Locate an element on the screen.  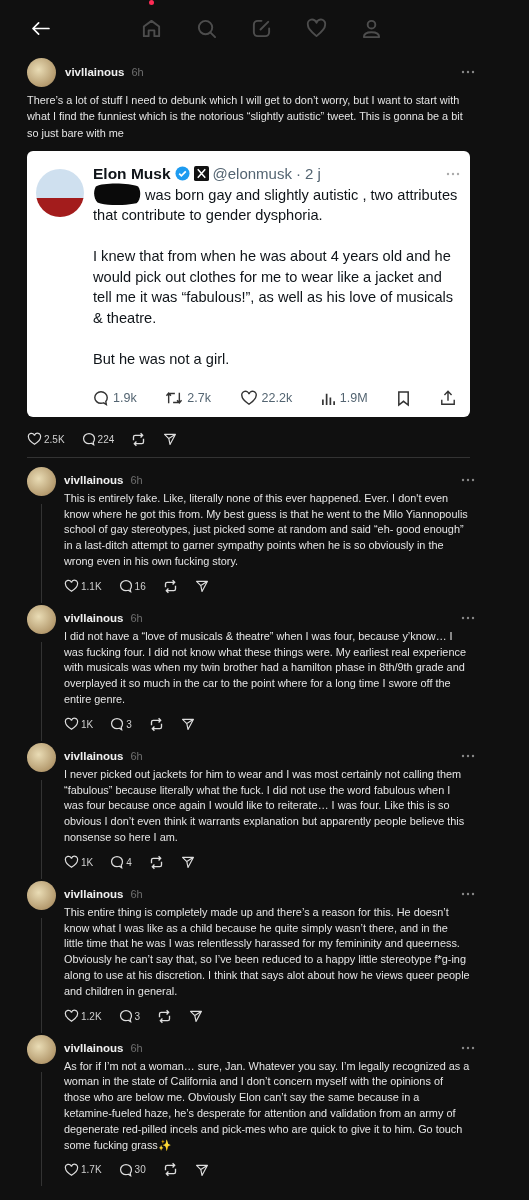
stat-count: 1.9k is located at coordinates (125, 398).